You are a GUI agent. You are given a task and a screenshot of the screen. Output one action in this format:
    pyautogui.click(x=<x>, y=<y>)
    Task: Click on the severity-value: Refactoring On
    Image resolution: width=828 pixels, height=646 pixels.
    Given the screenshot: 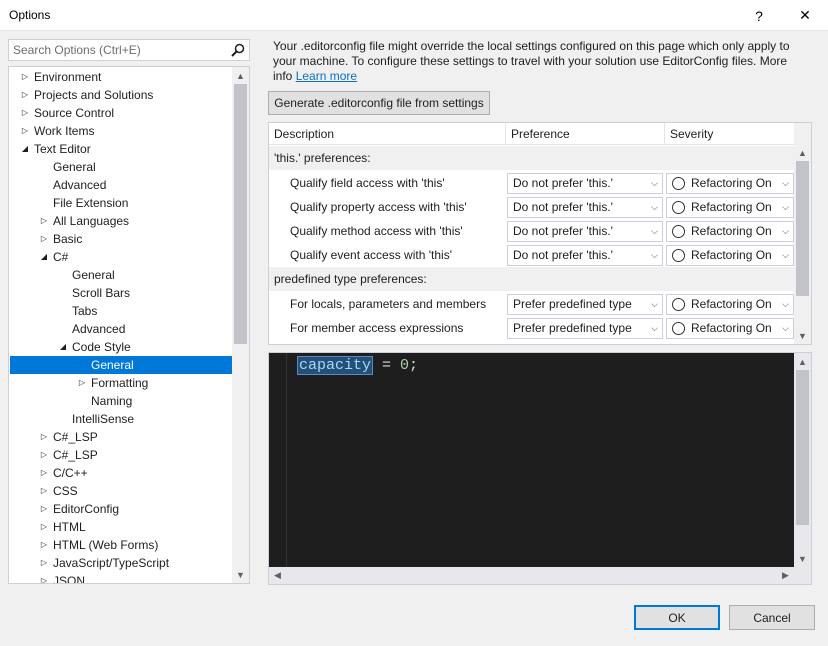 What is the action you would take?
    pyautogui.click(x=731, y=231)
    